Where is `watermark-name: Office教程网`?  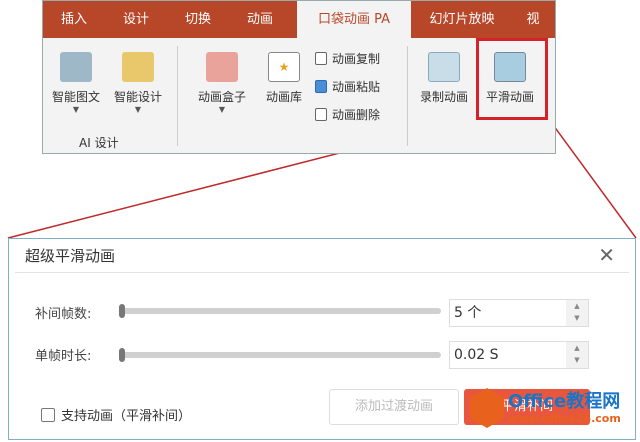
watermark-name: Office教程网 is located at coordinates (564, 401).